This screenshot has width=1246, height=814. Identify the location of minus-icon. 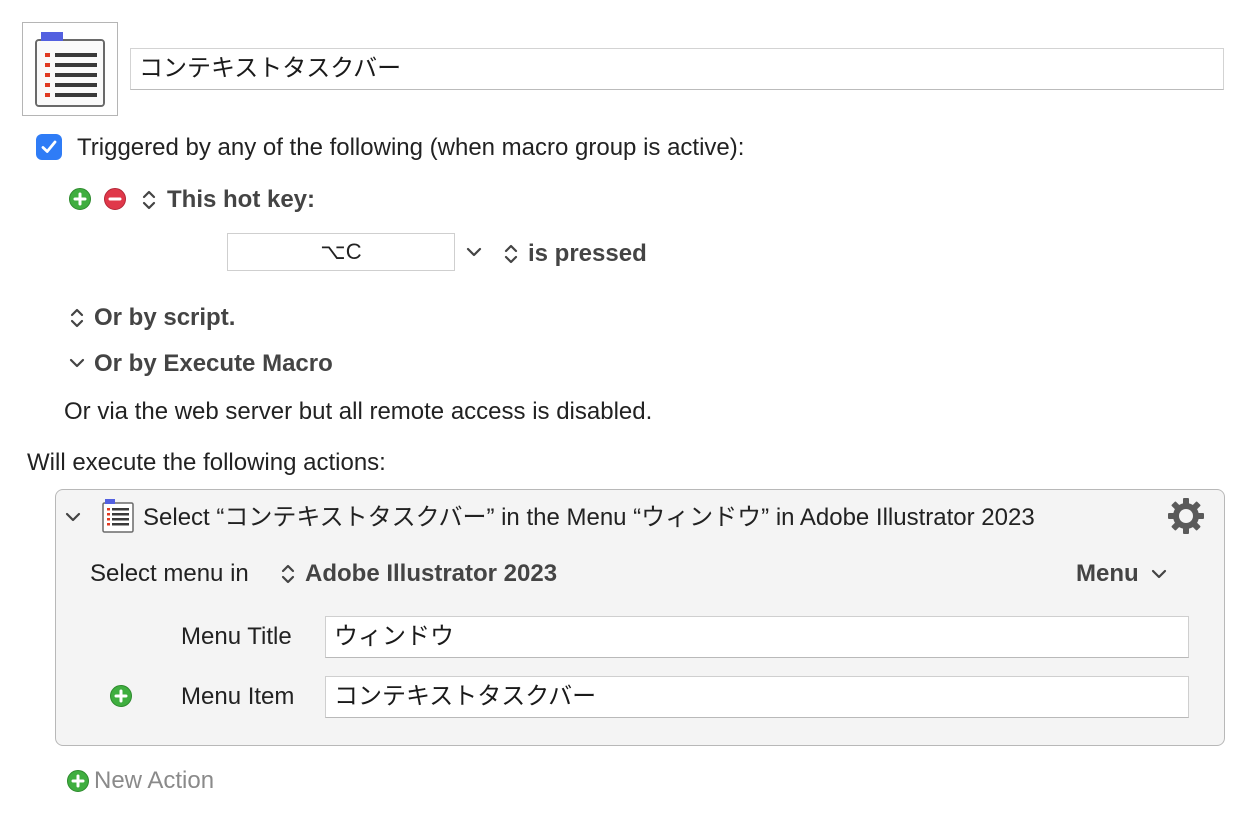
(115, 199).